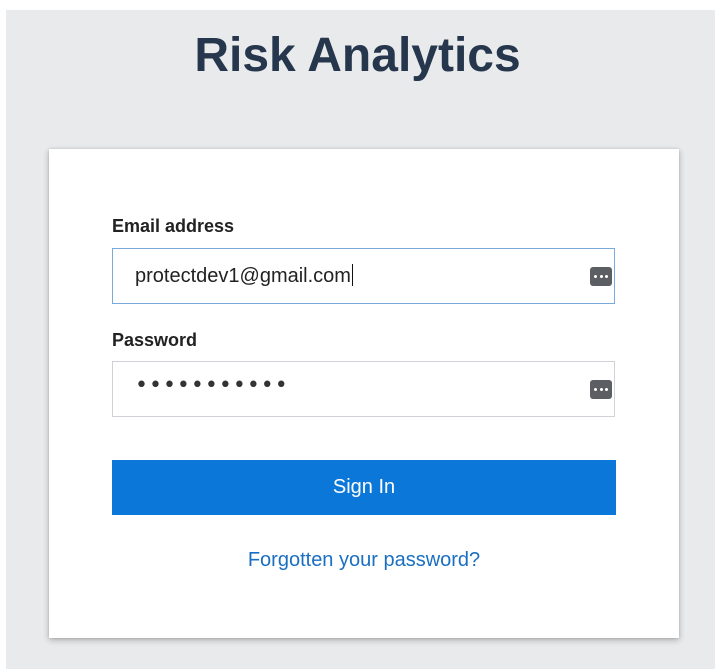  I want to click on sign-in-button: Sign In, so click(364, 487).